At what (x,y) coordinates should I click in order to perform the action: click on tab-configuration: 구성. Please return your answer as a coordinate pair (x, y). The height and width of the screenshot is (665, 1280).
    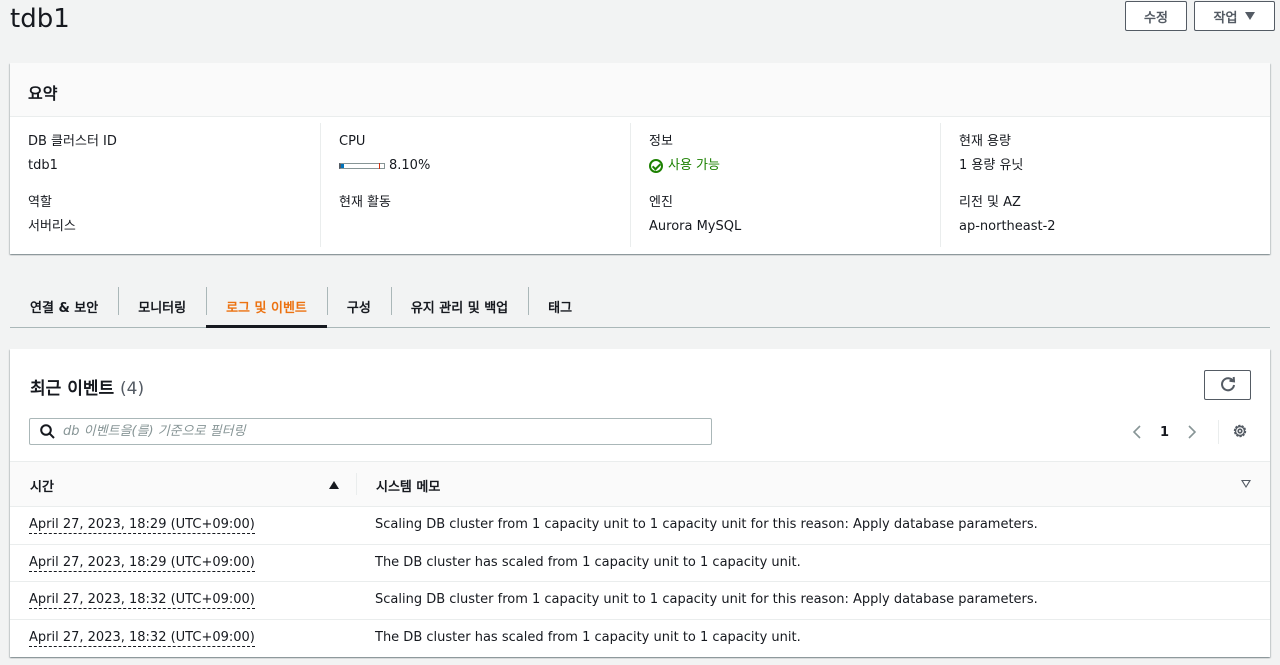
    Looking at the image, I should click on (358, 306).